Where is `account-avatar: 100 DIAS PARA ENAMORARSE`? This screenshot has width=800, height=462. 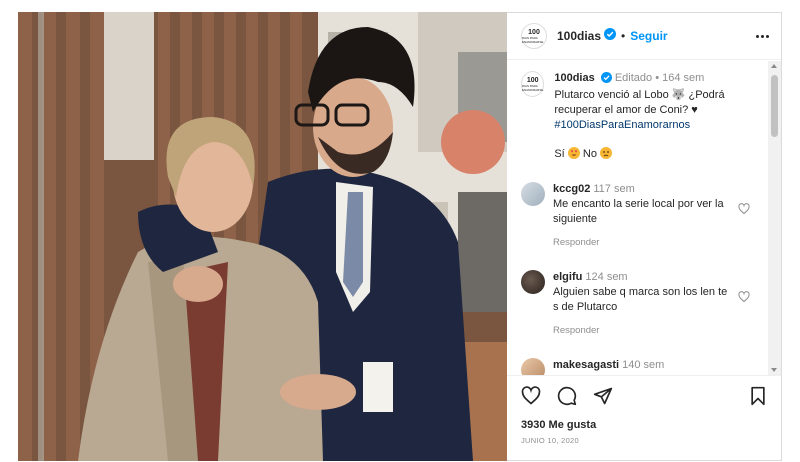
account-avatar: 100 DIAS PARA ENAMORARSE is located at coordinates (534, 36).